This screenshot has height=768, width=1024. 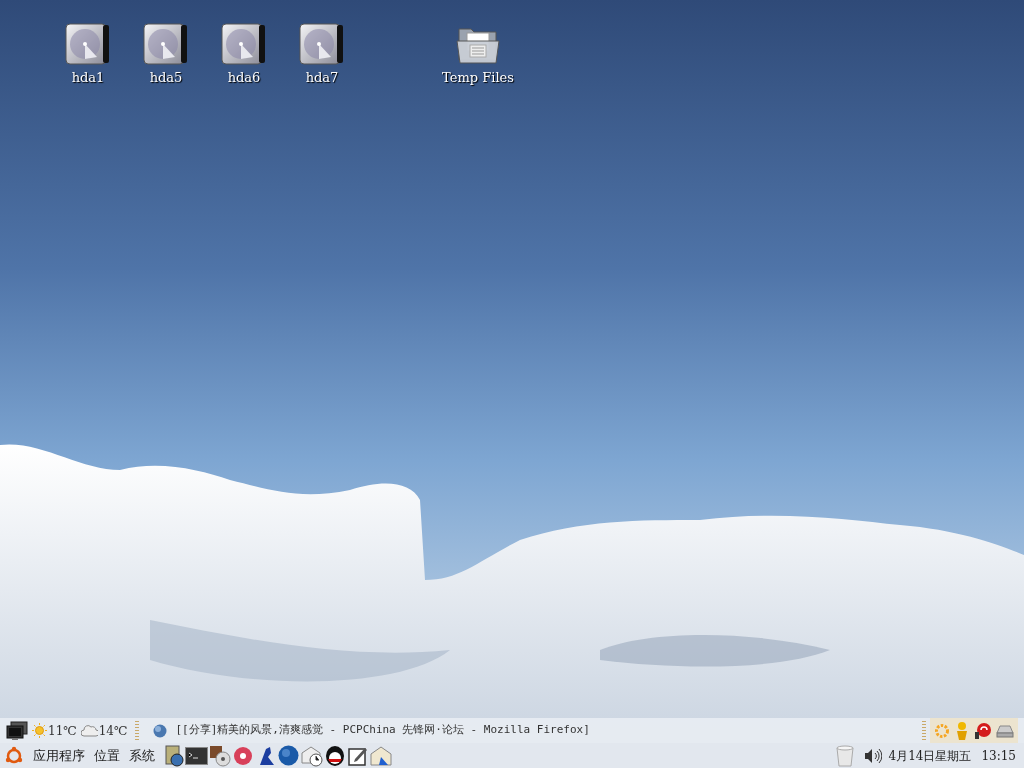 What do you see at coordinates (113, 731) in the screenshot?
I see `temperature-text: 14℃` at bounding box center [113, 731].